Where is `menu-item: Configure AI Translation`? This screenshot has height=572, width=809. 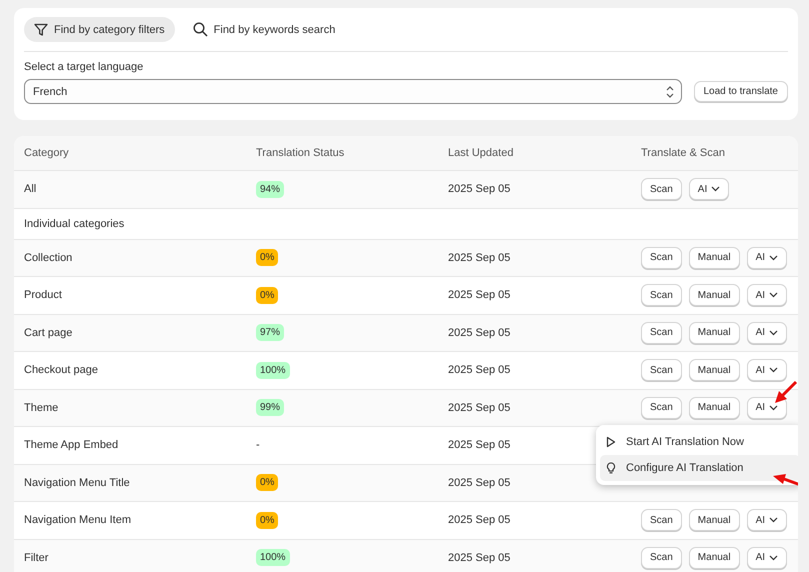
menu-item: Configure AI Translation is located at coordinates (699, 468).